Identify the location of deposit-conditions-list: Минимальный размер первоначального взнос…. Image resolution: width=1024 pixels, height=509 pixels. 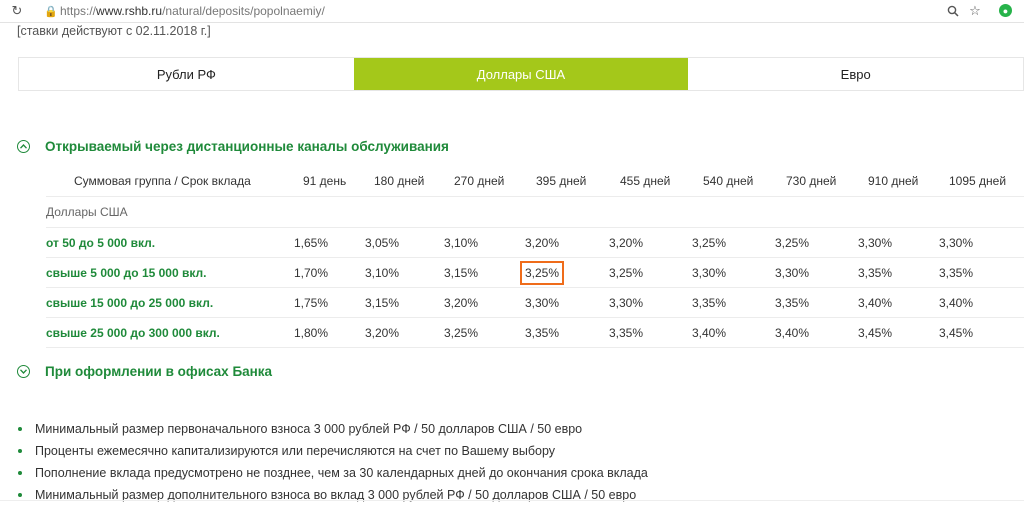
(333, 462).